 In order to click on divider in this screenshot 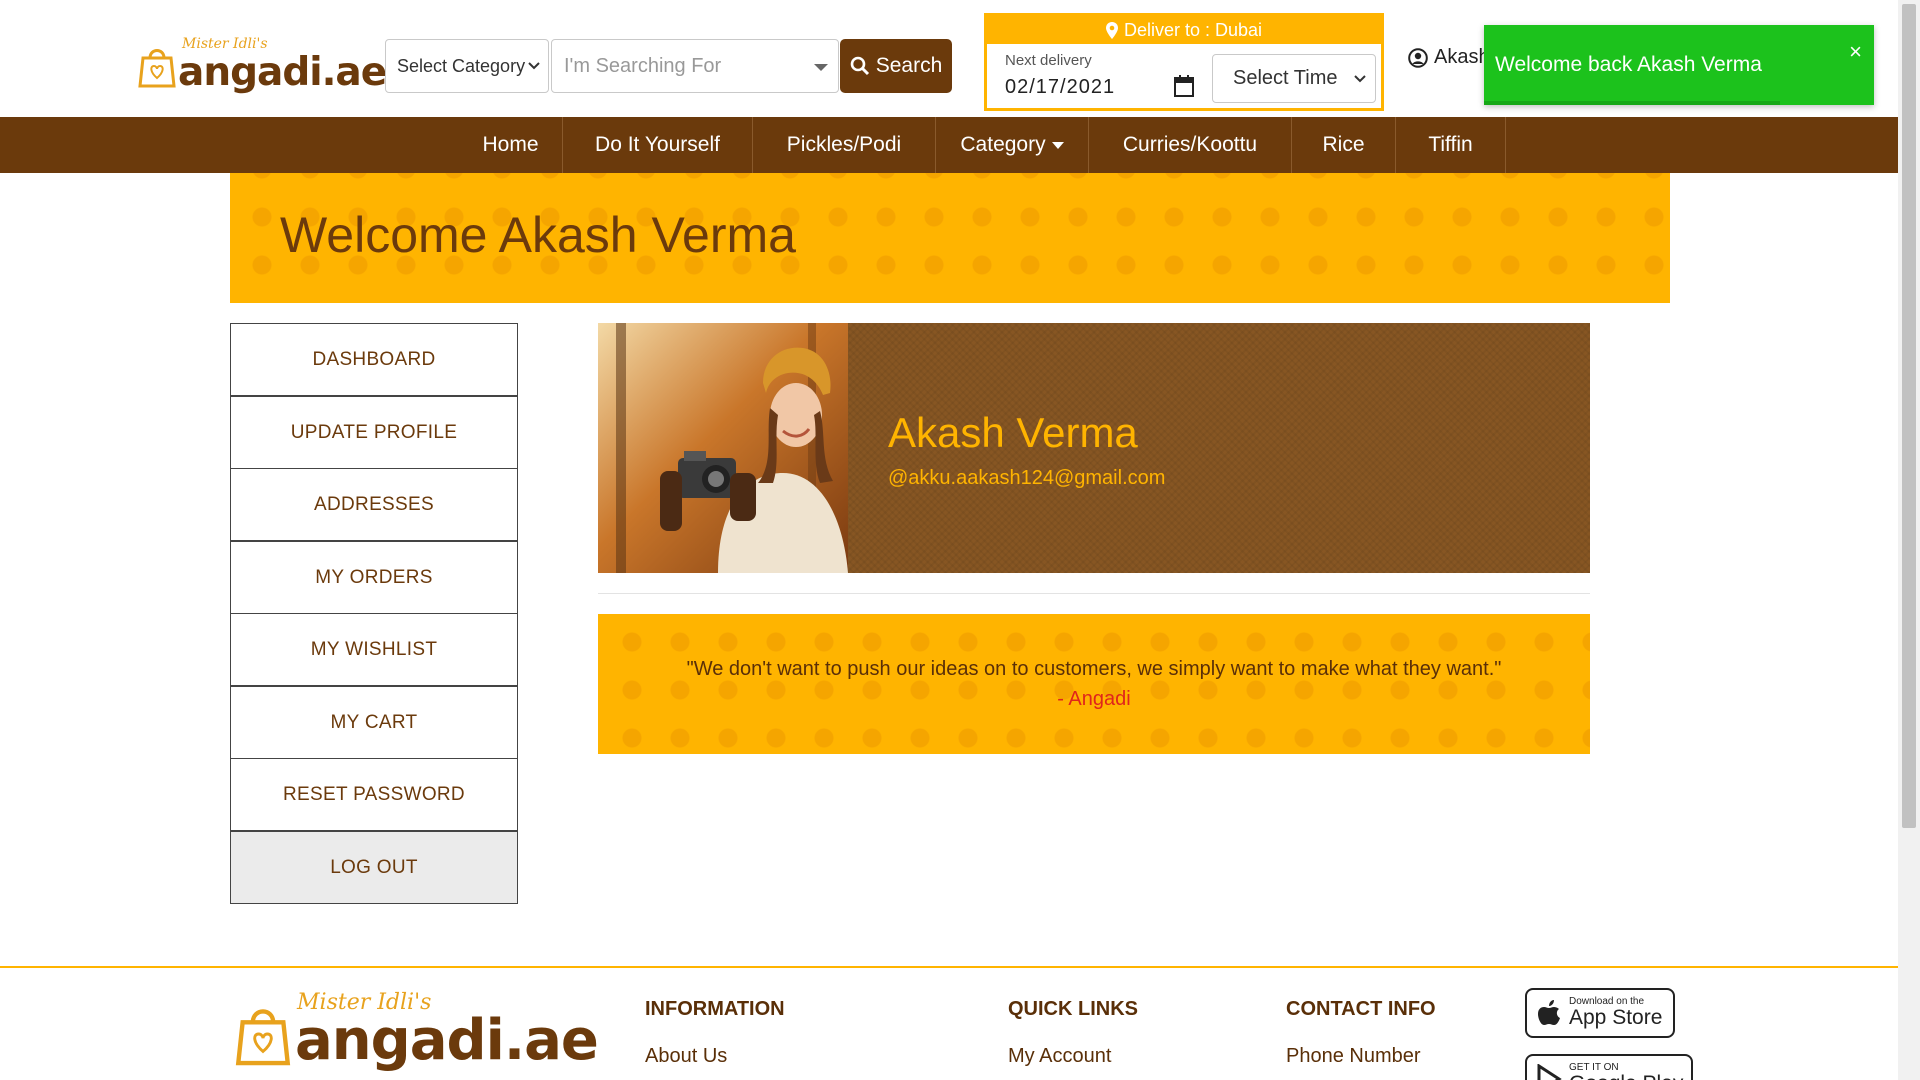, I will do `click(1094, 593)`.